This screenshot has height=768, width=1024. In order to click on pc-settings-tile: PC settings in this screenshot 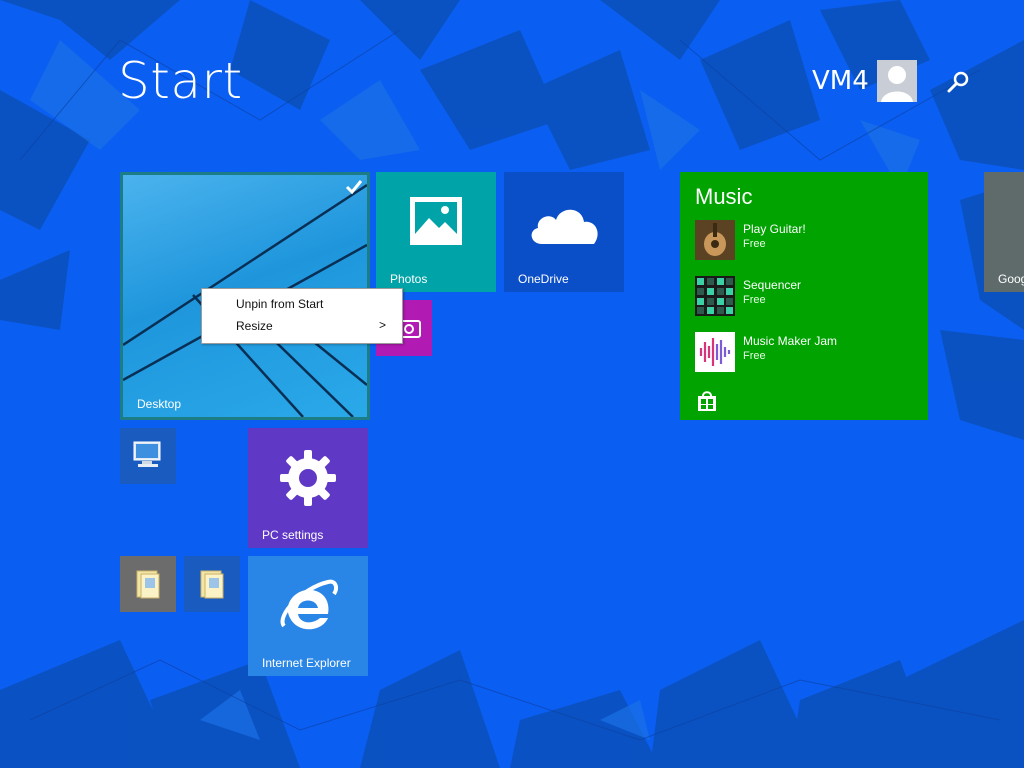, I will do `click(308, 488)`.